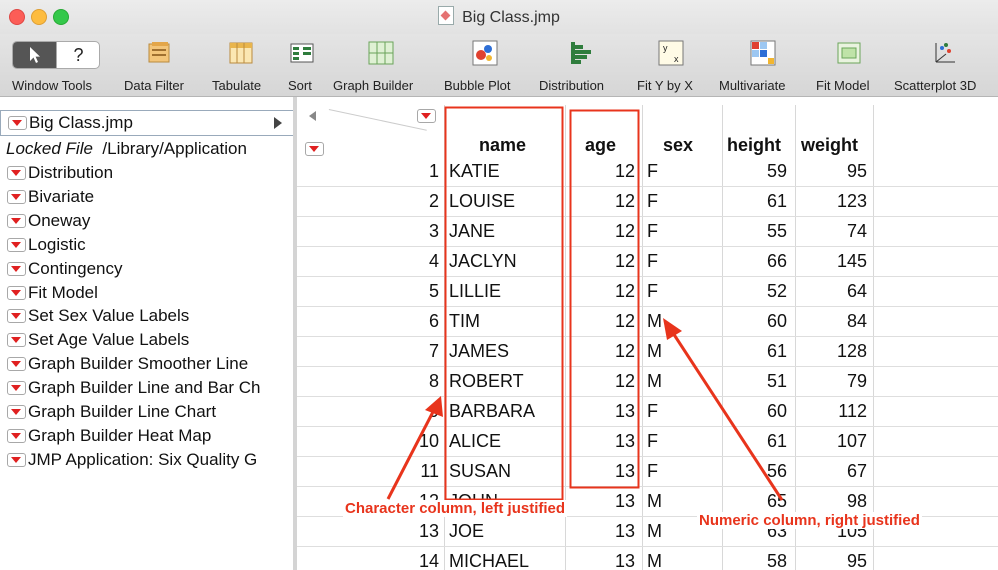 The height and width of the screenshot is (570, 998). What do you see at coordinates (759, 261) in the screenshot?
I see `cell-height: 66` at bounding box center [759, 261].